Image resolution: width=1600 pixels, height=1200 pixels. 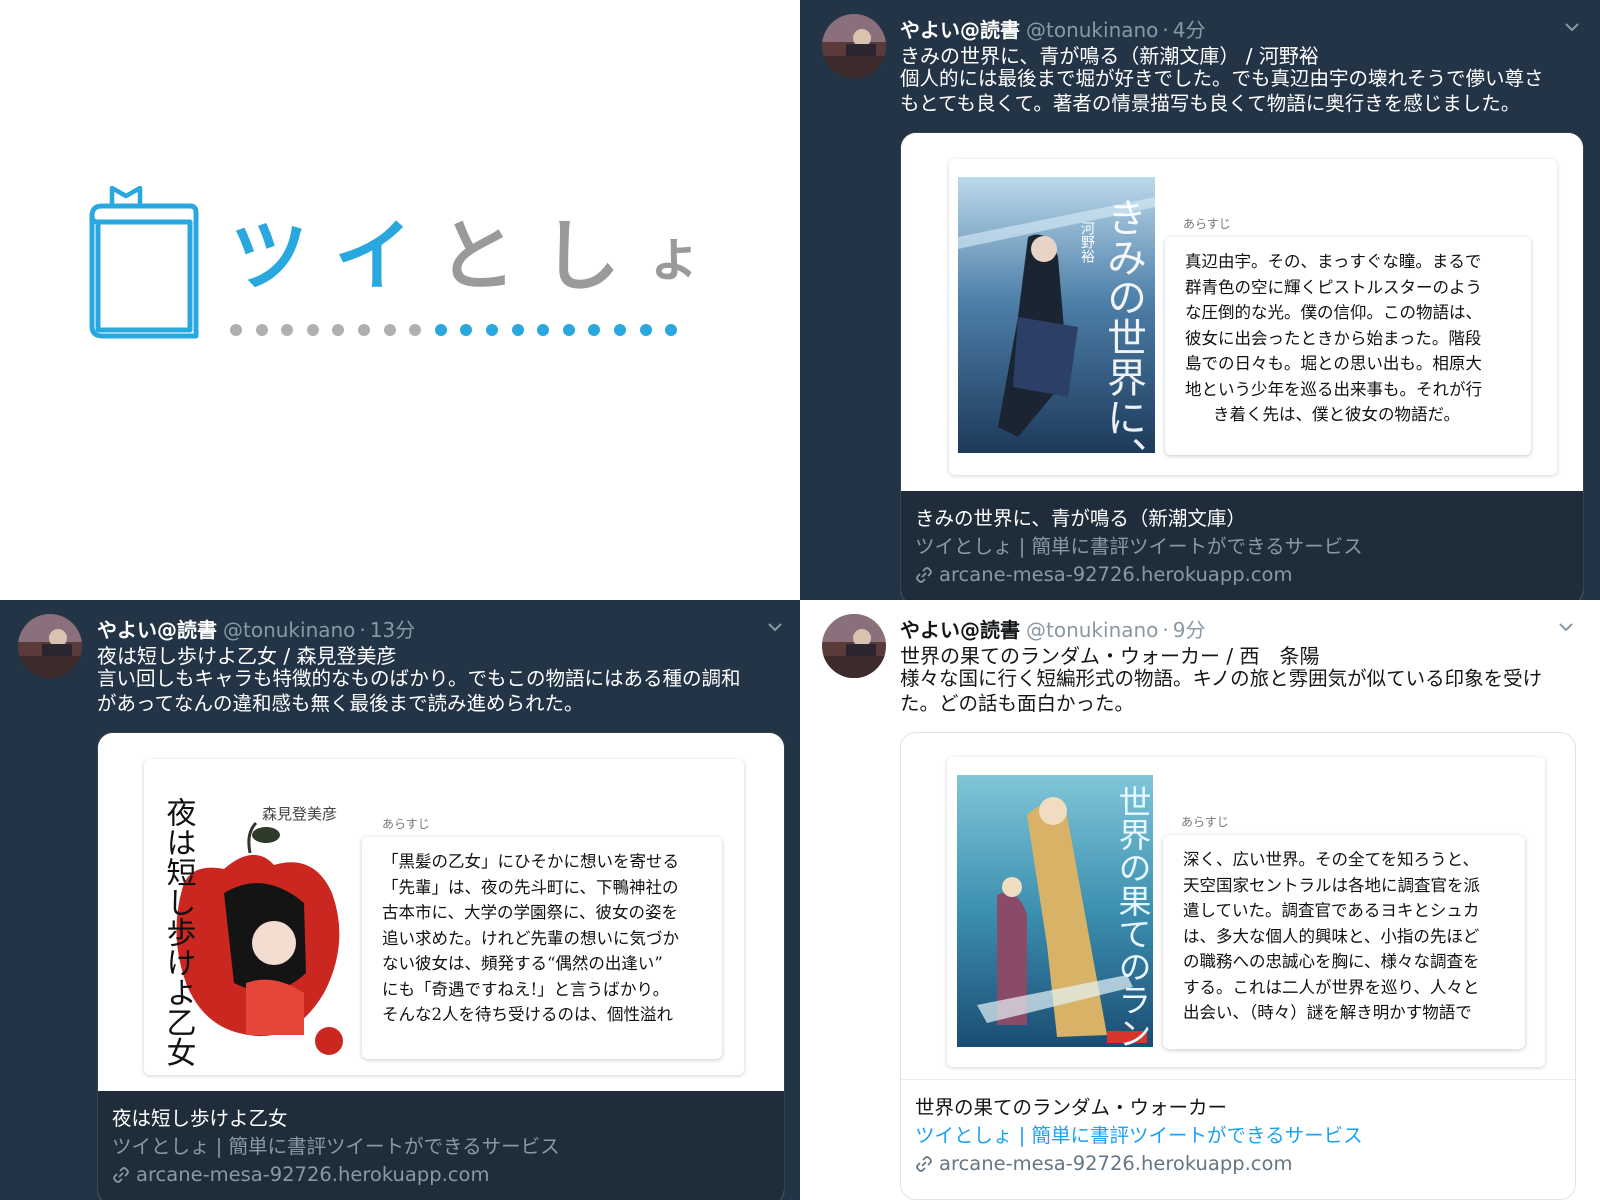 What do you see at coordinates (392, 630) in the screenshot?
I see `timestamp: 13分` at bounding box center [392, 630].